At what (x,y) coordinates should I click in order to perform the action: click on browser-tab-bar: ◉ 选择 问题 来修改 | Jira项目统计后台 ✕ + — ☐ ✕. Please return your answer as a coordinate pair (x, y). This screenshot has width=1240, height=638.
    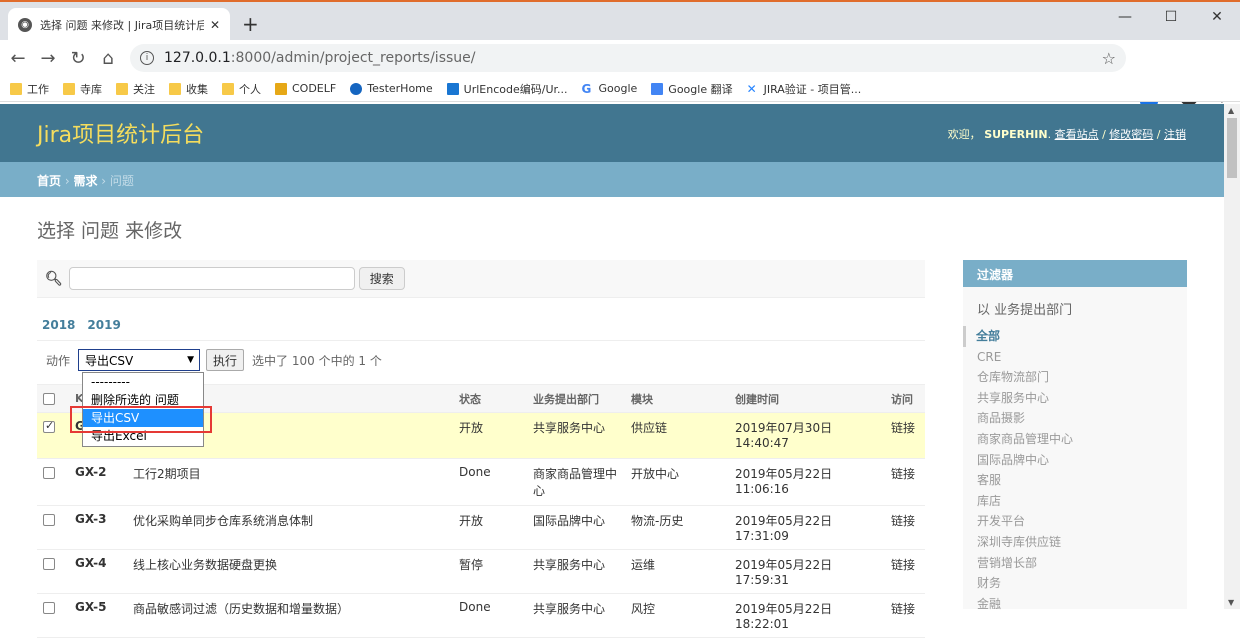
    Looking at the image, I should click on (620, 21).